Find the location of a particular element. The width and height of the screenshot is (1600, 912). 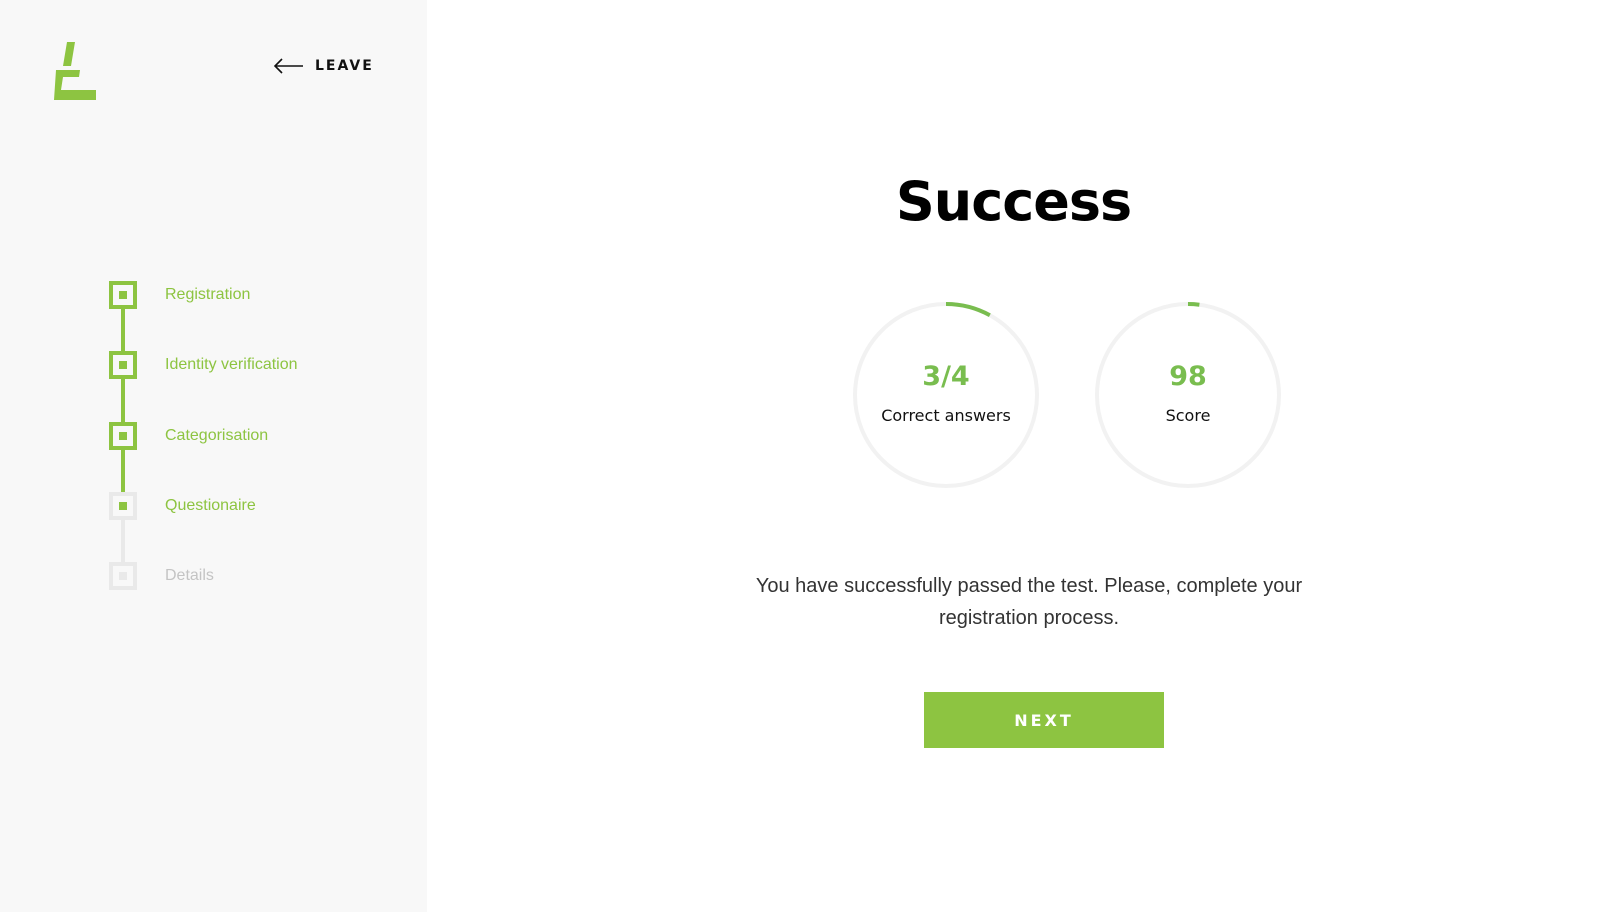

step-questionaire: Questionaire is located at coordinates (259, 506).